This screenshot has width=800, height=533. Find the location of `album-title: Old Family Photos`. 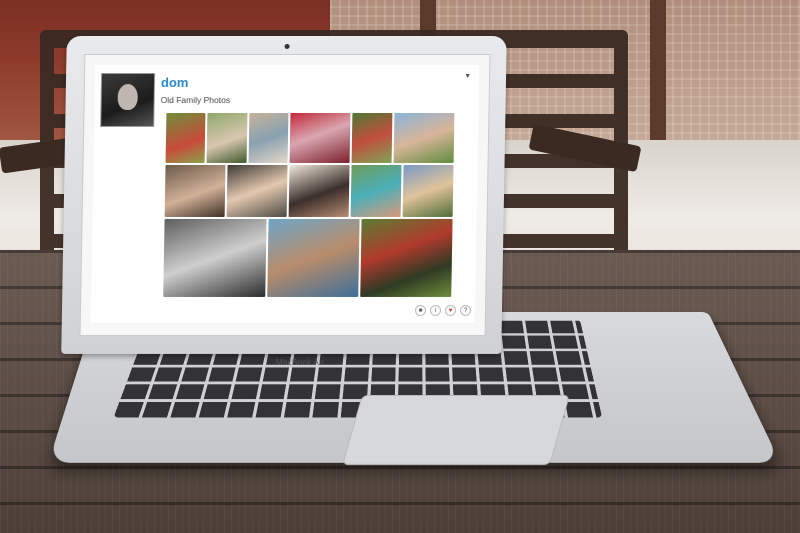

album-title: Old Family Photos is located at coordinates (195, 100).